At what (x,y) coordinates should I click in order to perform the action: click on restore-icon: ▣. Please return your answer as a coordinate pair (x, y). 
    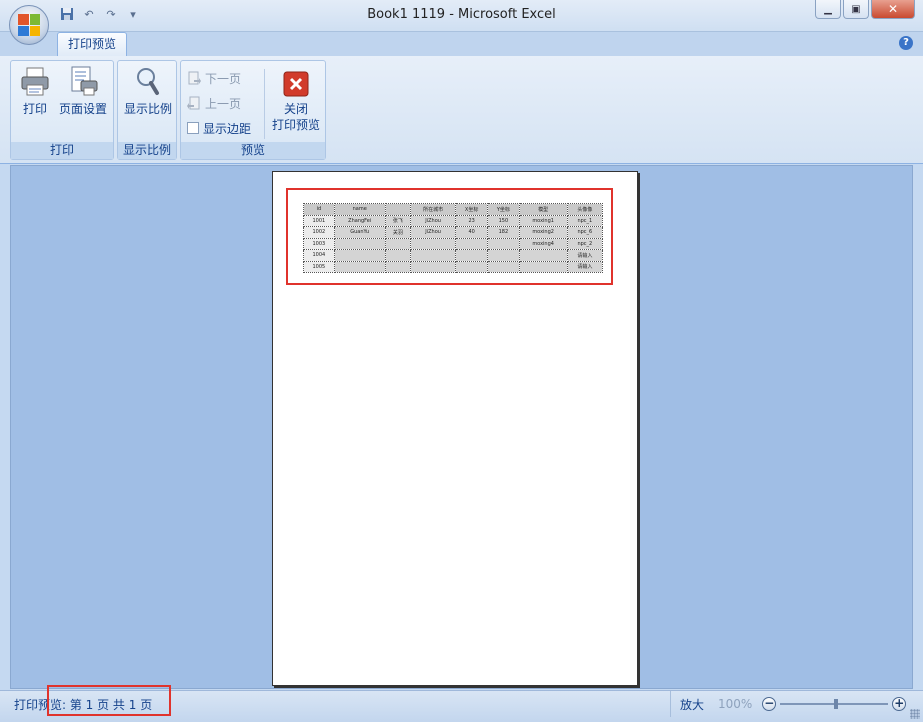
    Looking at the image, I should click on (856, 9).